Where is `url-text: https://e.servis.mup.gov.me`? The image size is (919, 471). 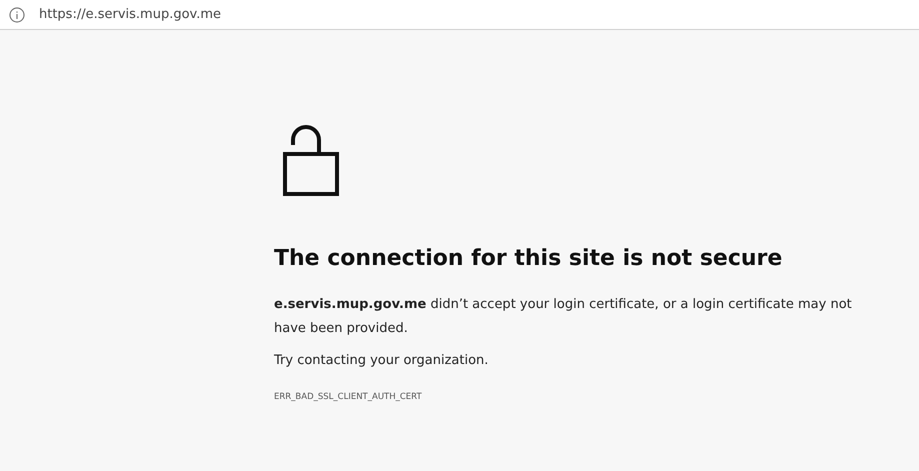 url-text: https://e.servis.mup.gov.me is located at coordinates (130, 14).